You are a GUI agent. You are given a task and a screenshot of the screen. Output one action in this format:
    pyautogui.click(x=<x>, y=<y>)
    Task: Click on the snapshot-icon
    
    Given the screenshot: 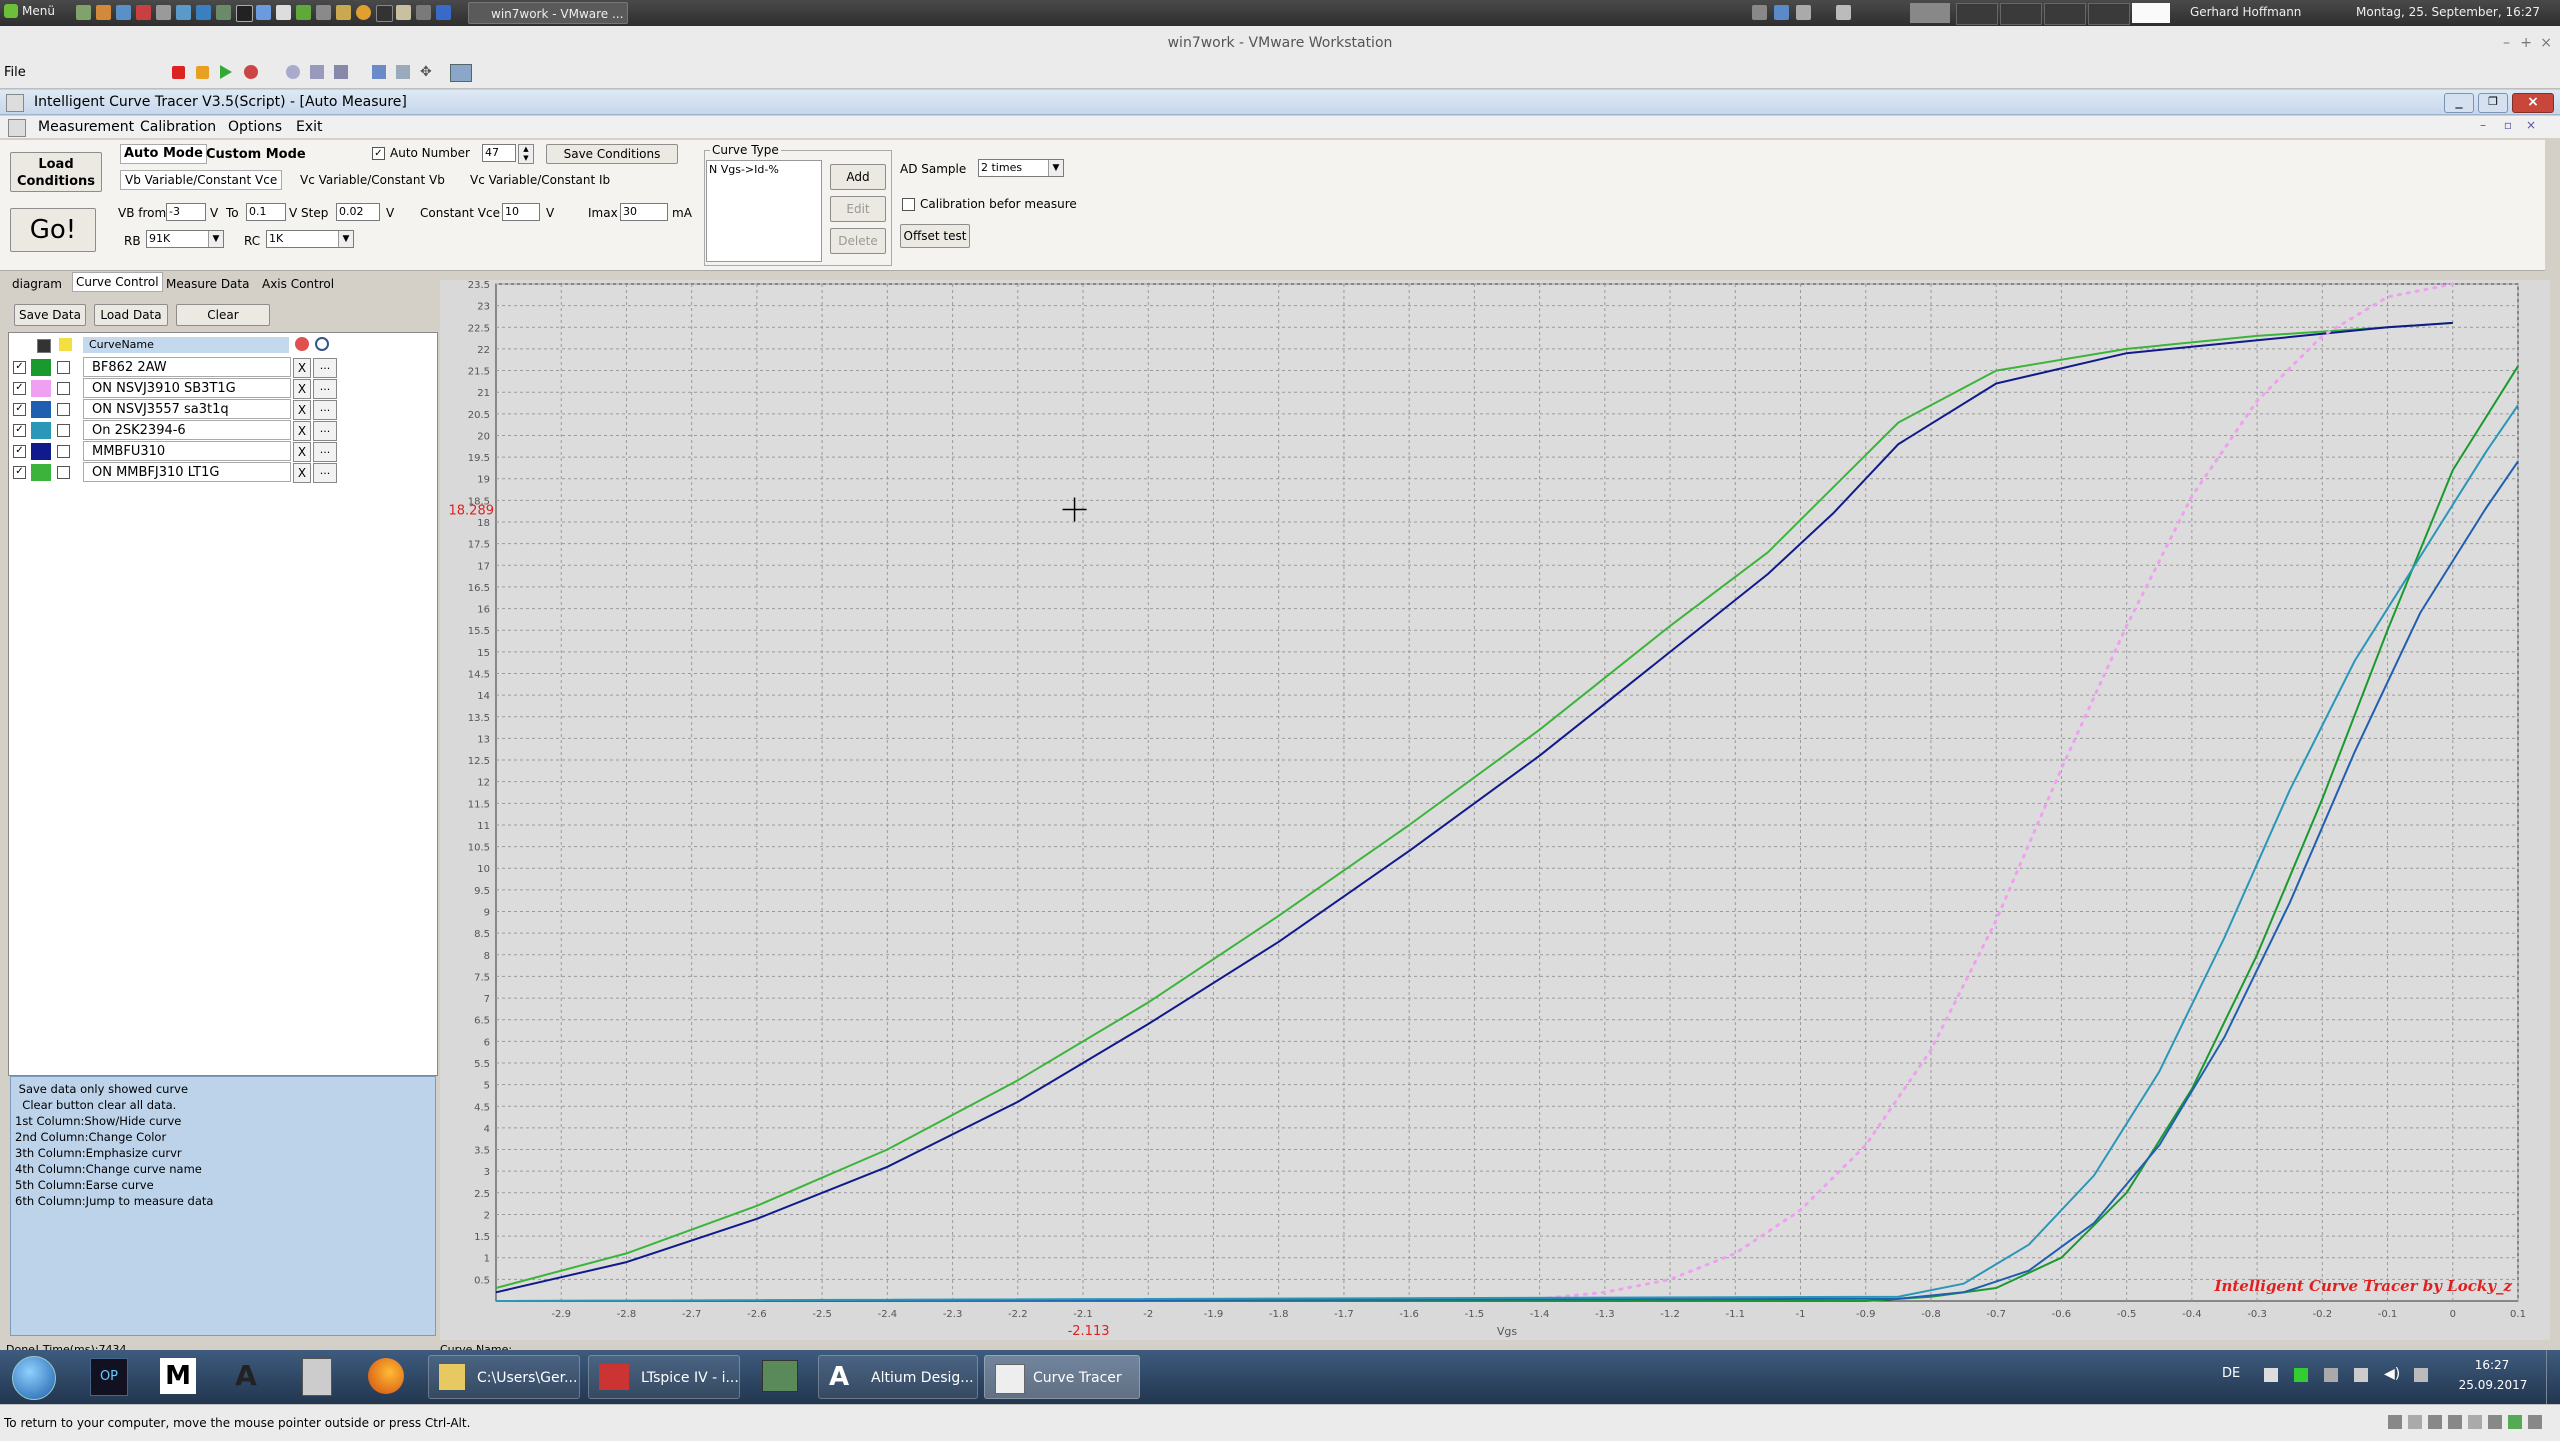 What is the action you would take?
    pyautogui.click(x=293, y=72)
    